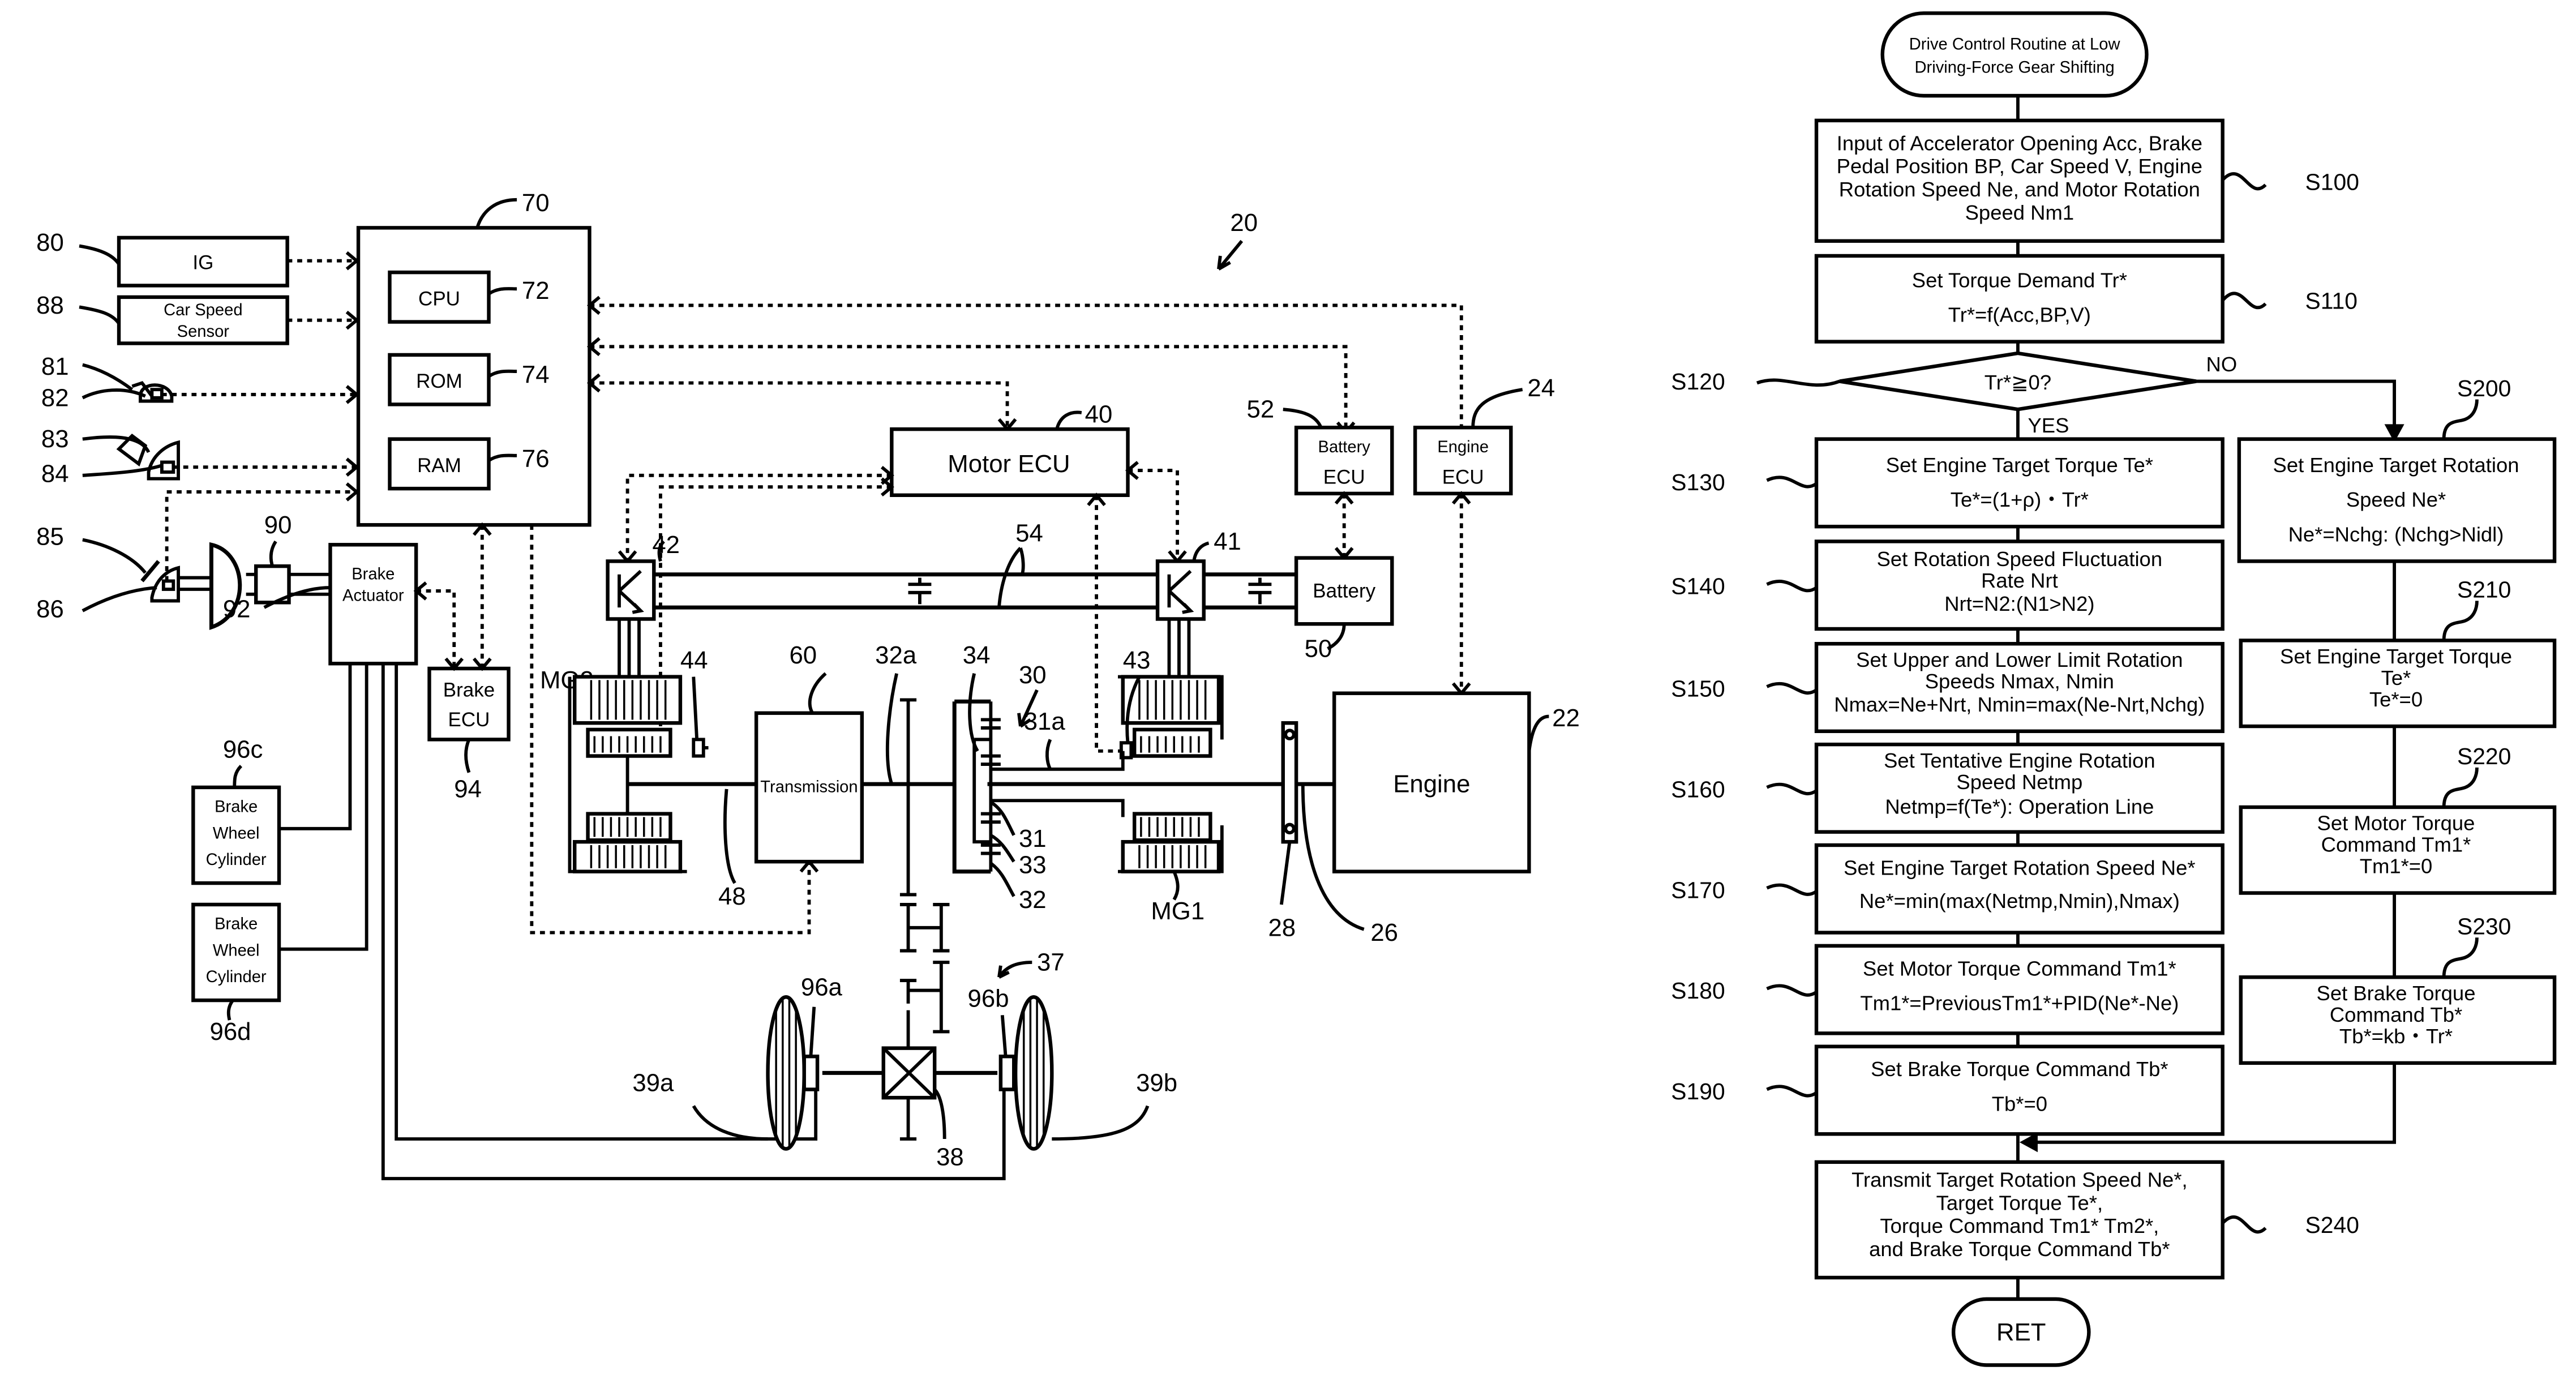 This screenshot has width=2576, height=1375. Describe the element at coordinates (2484, 926) in the screenshot. I see `step-id-S230: S230` at that location.